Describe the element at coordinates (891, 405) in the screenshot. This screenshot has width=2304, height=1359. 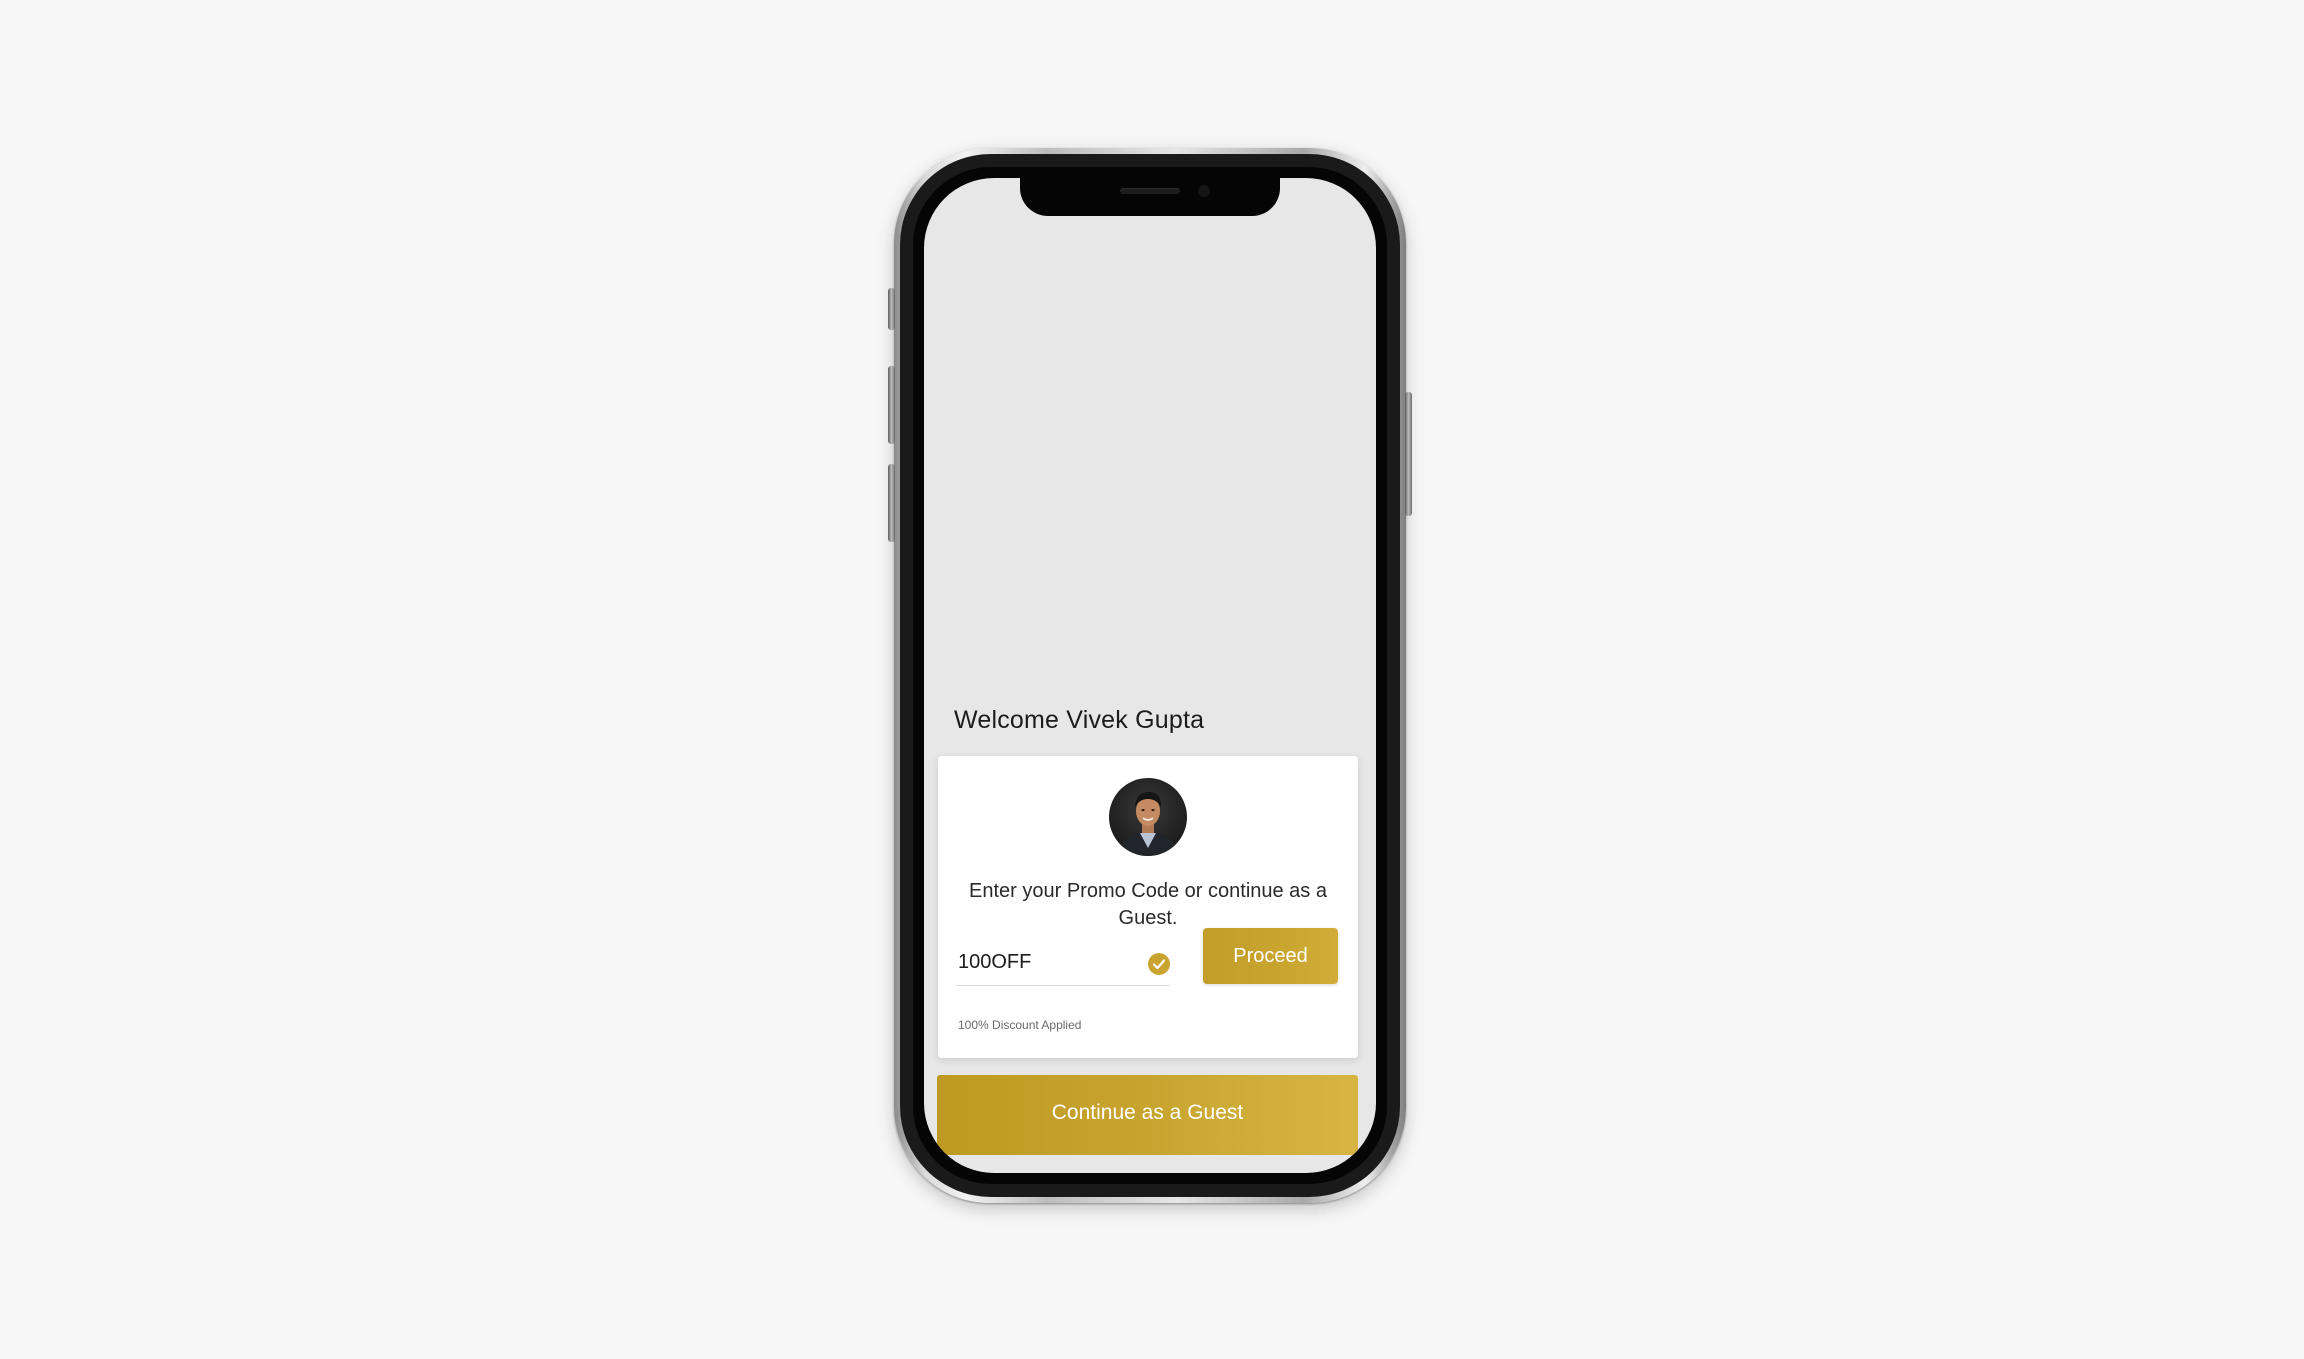
I see `volume-up-button` at that location.